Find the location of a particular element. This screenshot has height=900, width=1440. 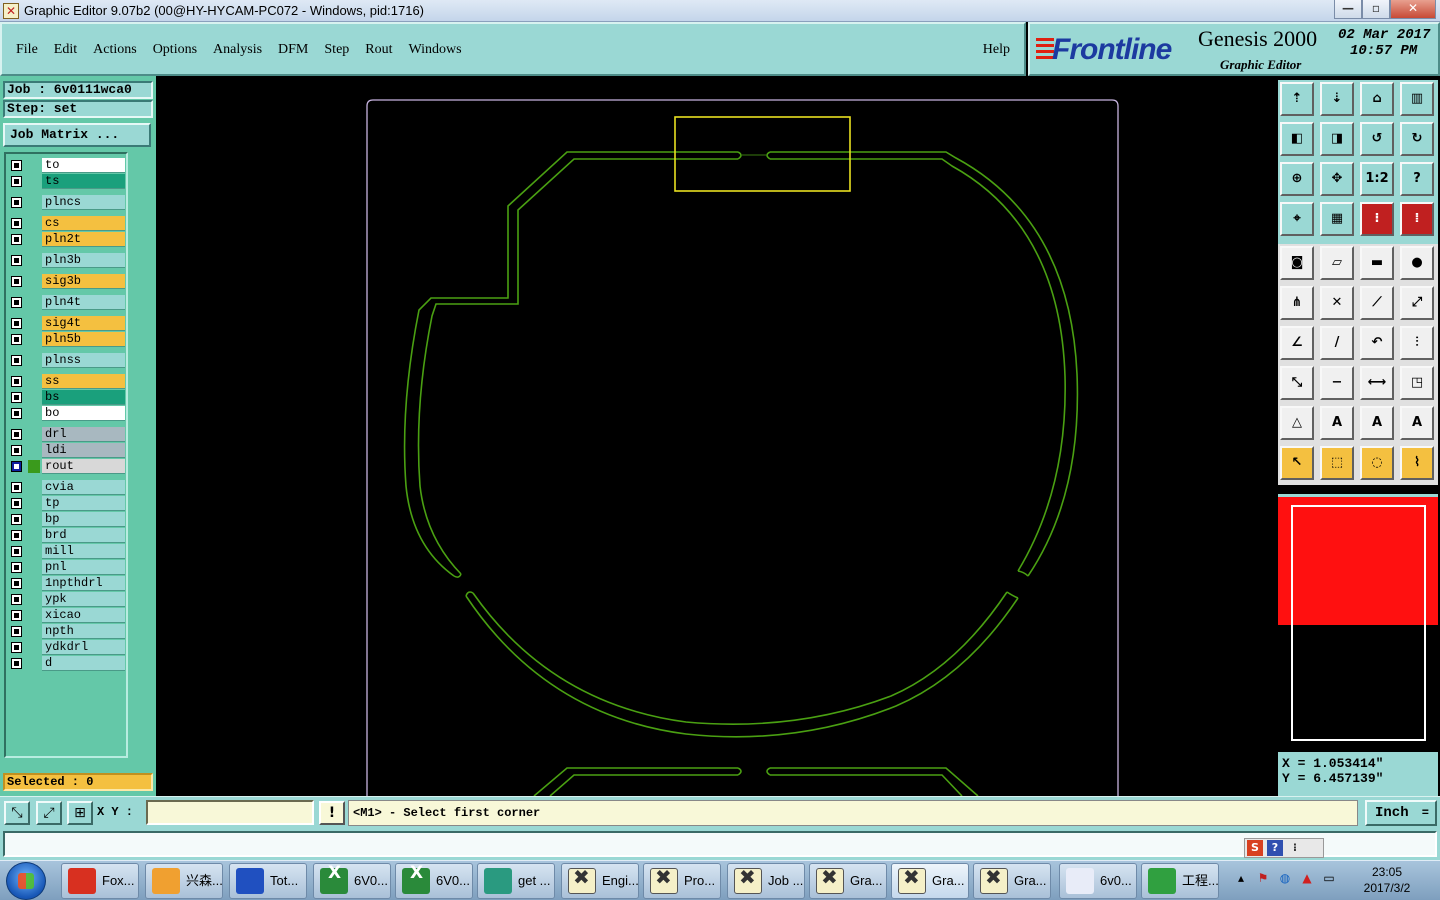

copy-icon: ◳ is located at coordinates (1417, 383).